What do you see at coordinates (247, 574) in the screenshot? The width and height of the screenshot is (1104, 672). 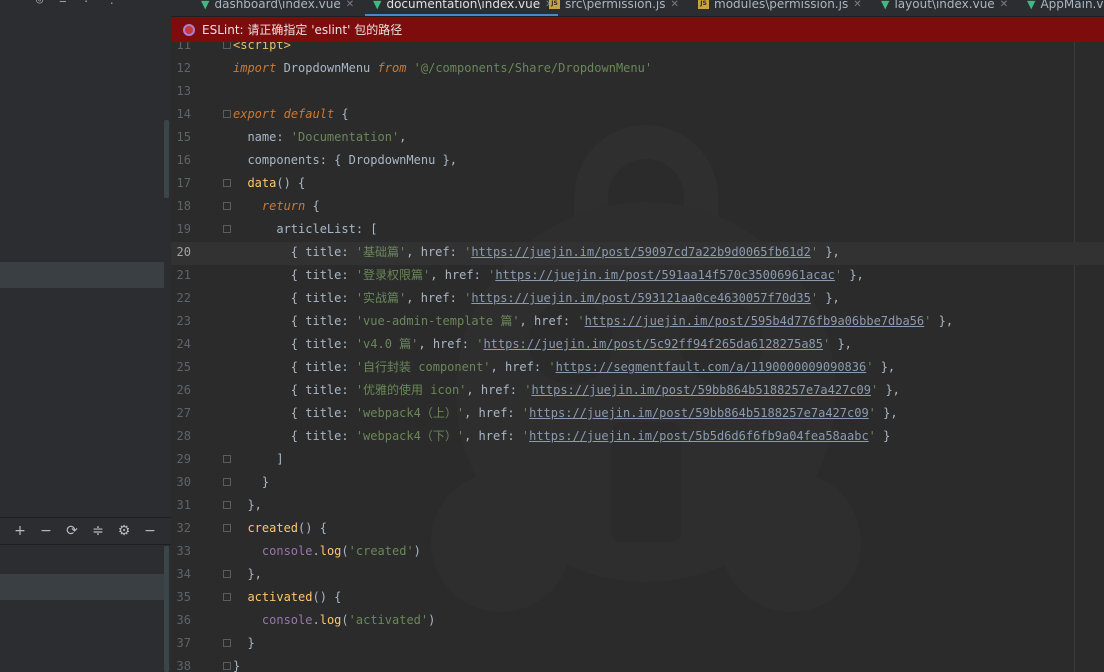 I see `code-text: },` at bounding box center [247, 574].